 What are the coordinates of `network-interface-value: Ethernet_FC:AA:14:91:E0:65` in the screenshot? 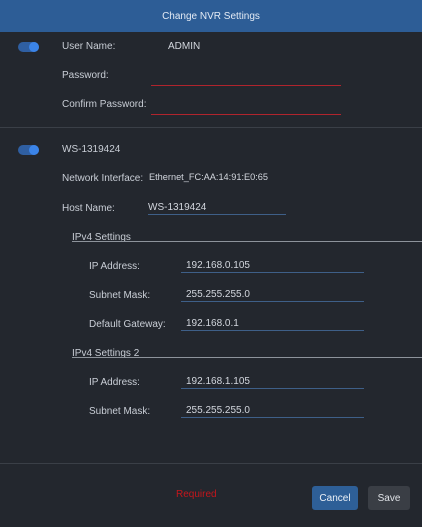 It's located at (208, 177).